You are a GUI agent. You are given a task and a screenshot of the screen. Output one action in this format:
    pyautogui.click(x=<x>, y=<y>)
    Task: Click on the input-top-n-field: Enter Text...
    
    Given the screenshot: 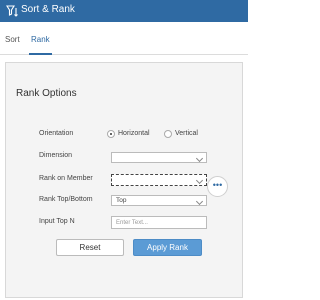 What is the action you would take?
    pyautogui.click(x=159, y=222)
    